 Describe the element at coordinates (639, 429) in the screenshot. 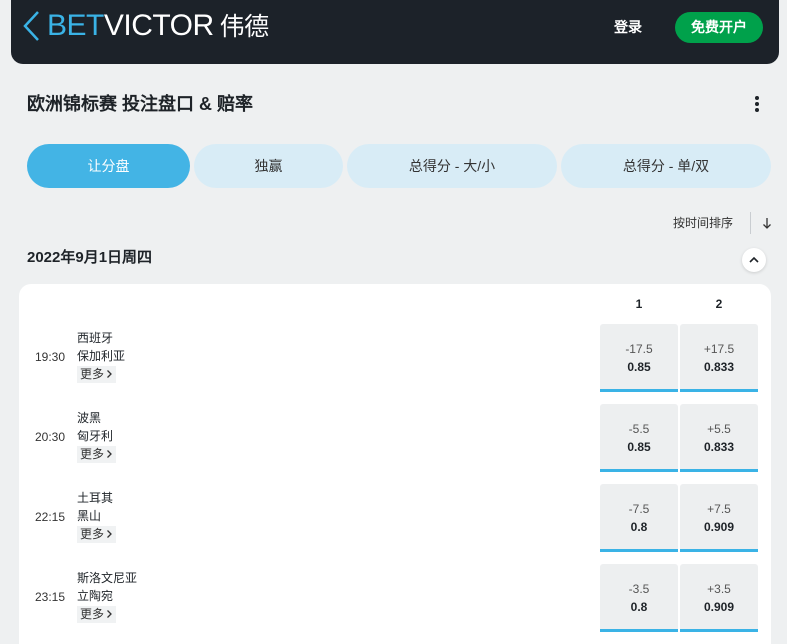

I see `handicap-line: -5.5` at that location.